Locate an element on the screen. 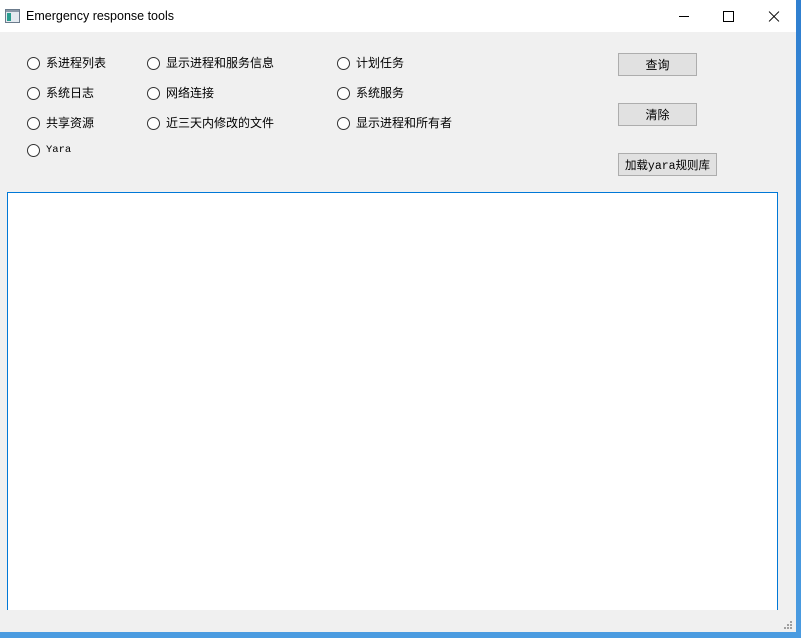  radio-option-system-log: 系统日志 is located at coordinates (60, 93).